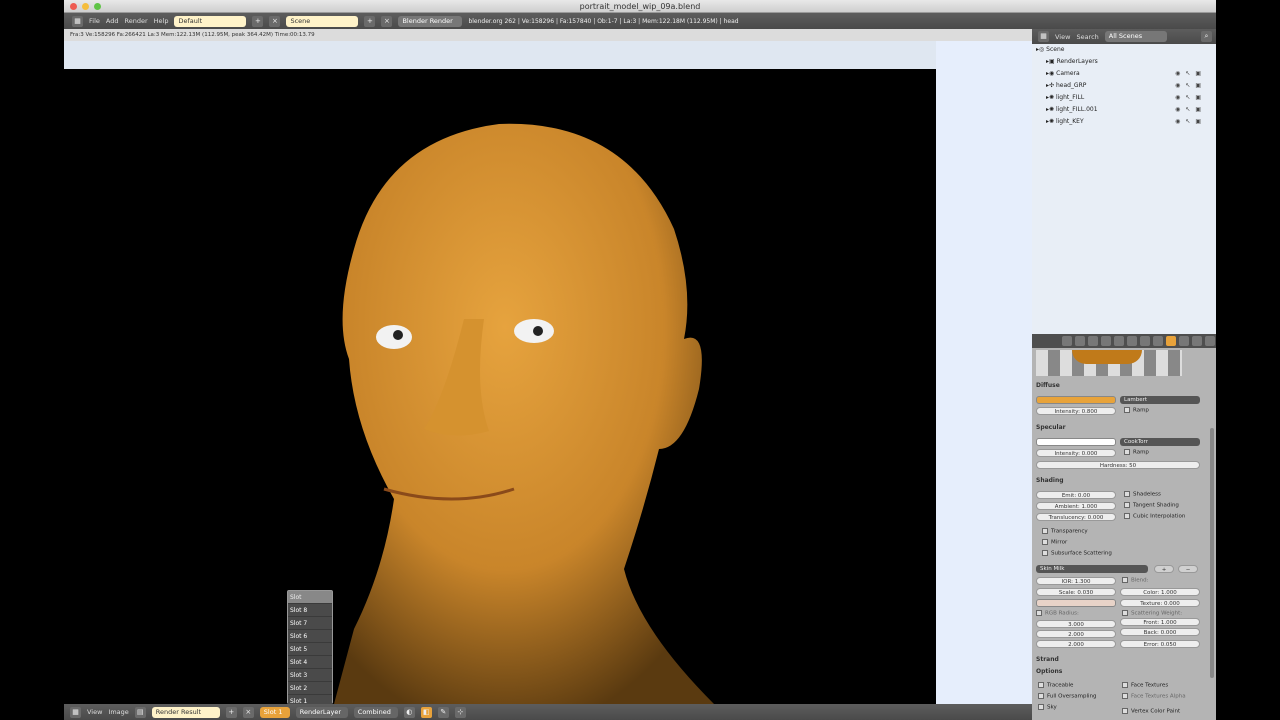 The width and height of the screenshot is (1280, 720). What do you see at coordinates (1051, 427) in the screenshot?
I see `specular-section-title: Specular` at bounding box center [1051, 427].